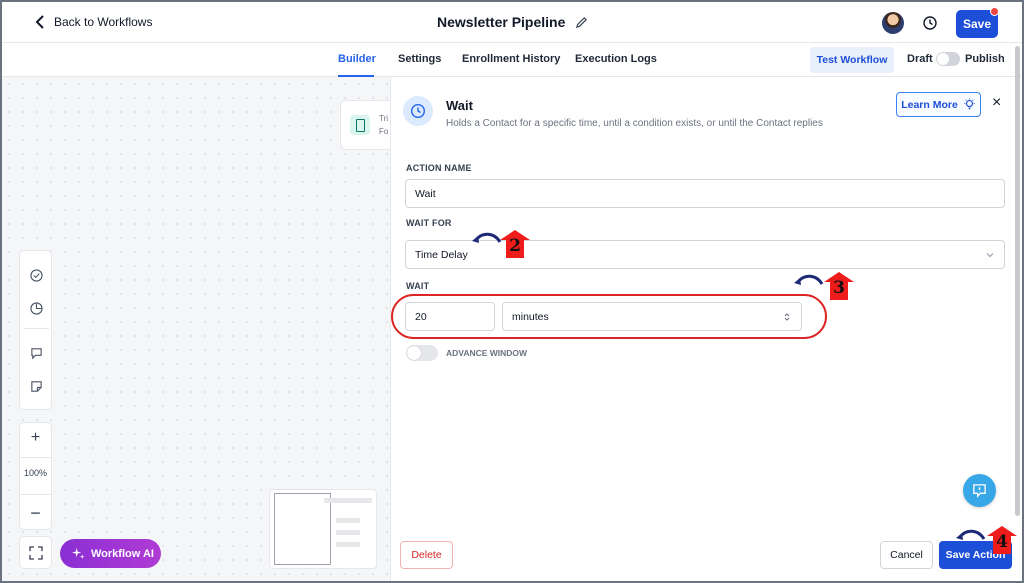 This screenshot has width=1024, height=583. What do you see at coordinates (487, 353) in the screenshot?
I see `advance-window-label: ADVANCE WINDOW` at bounding box center [487, 353].